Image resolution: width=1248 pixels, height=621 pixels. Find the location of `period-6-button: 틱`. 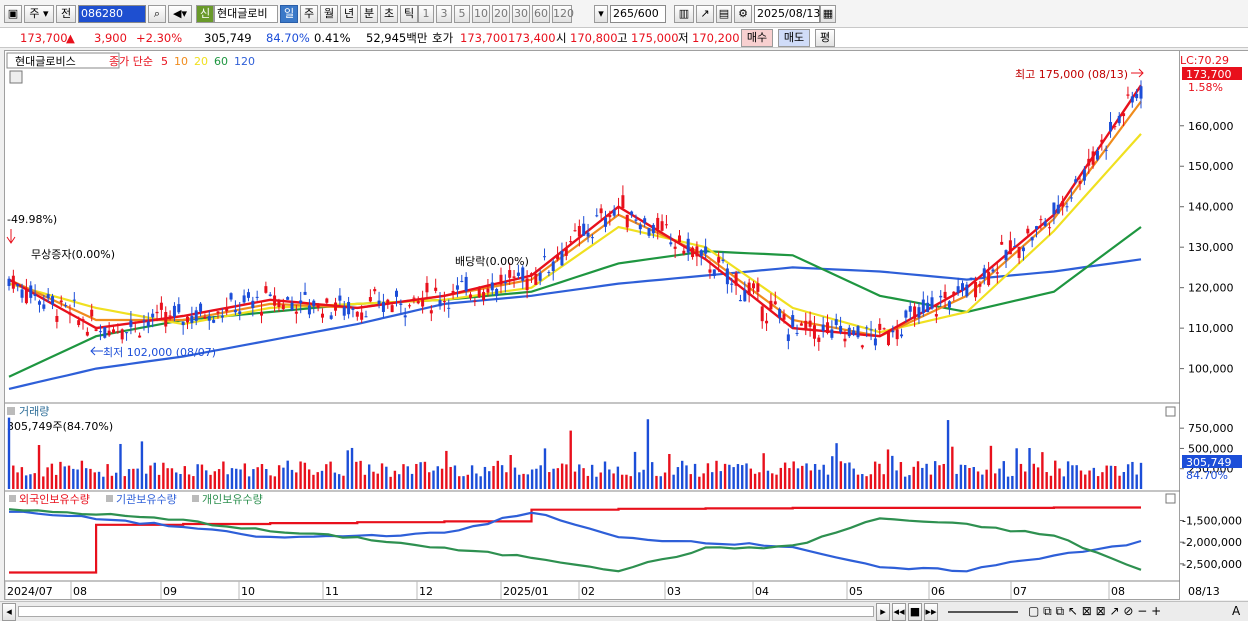

period-6-button: 틱 is located at coordinates (409, 14).